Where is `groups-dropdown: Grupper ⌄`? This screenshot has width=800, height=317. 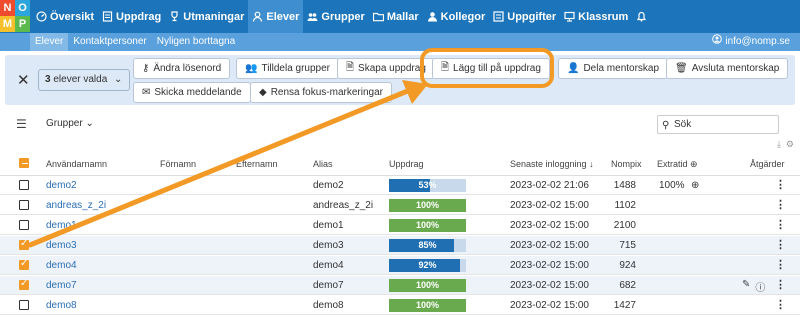 groups-dropdown: Grupper ⌄ is located at coordinates (70, 123).